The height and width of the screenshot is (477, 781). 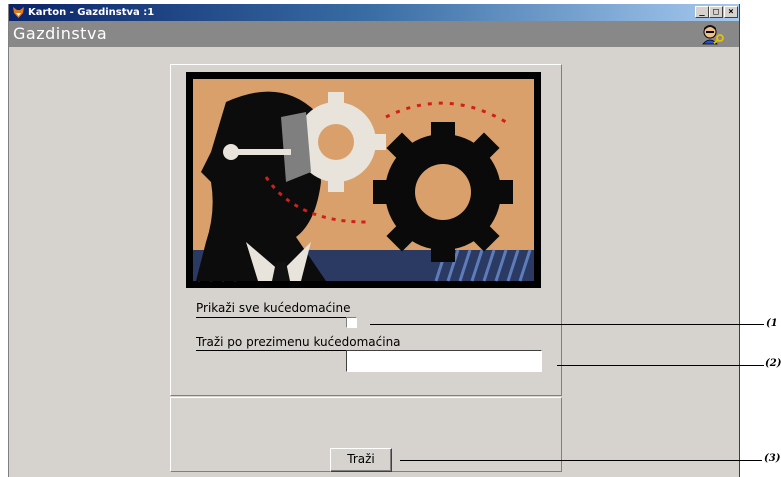 I want to click on window-title: Karton - Gazdinstva :1, so click(x=91, y=12).